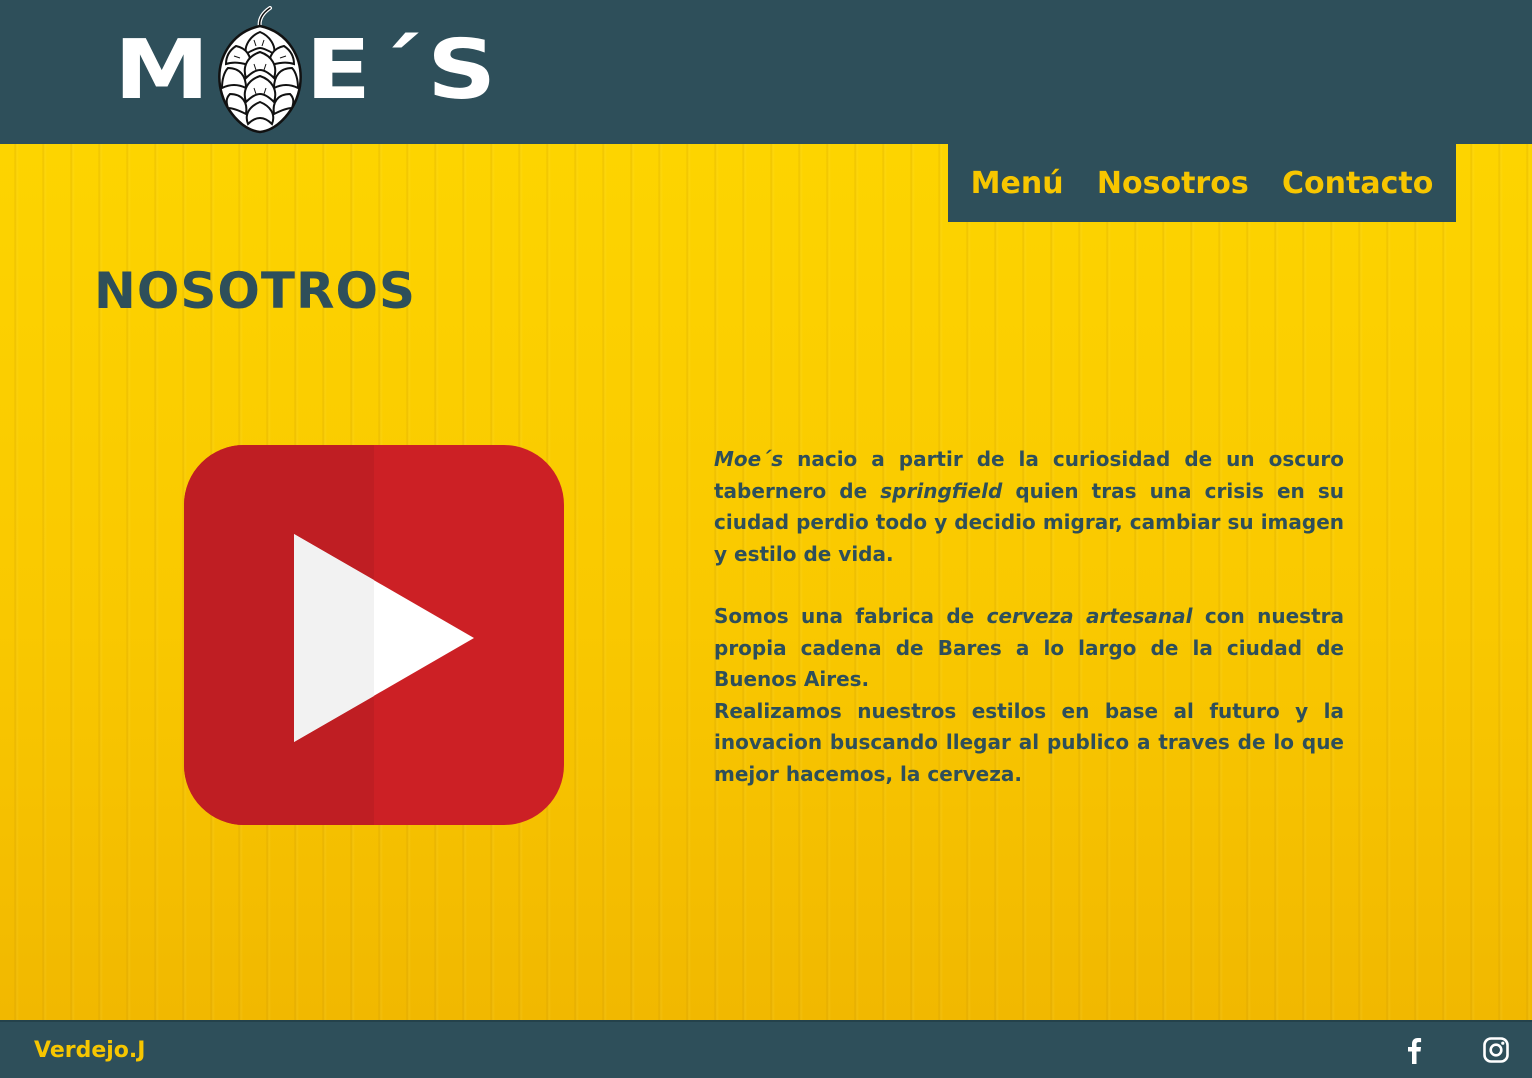 Image resolution: width=1532 pixels, height=1078 pixels. I want to click on main-nav: Menú Nosotros Contacto, so click(1202, 183).